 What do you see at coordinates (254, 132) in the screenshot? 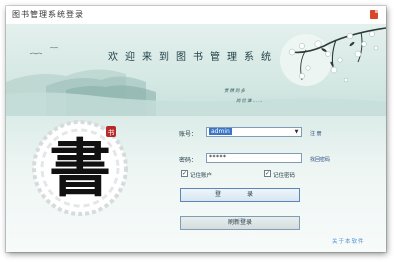
I see `account-combobox: admin ▼` at bounding box center [254, 132].